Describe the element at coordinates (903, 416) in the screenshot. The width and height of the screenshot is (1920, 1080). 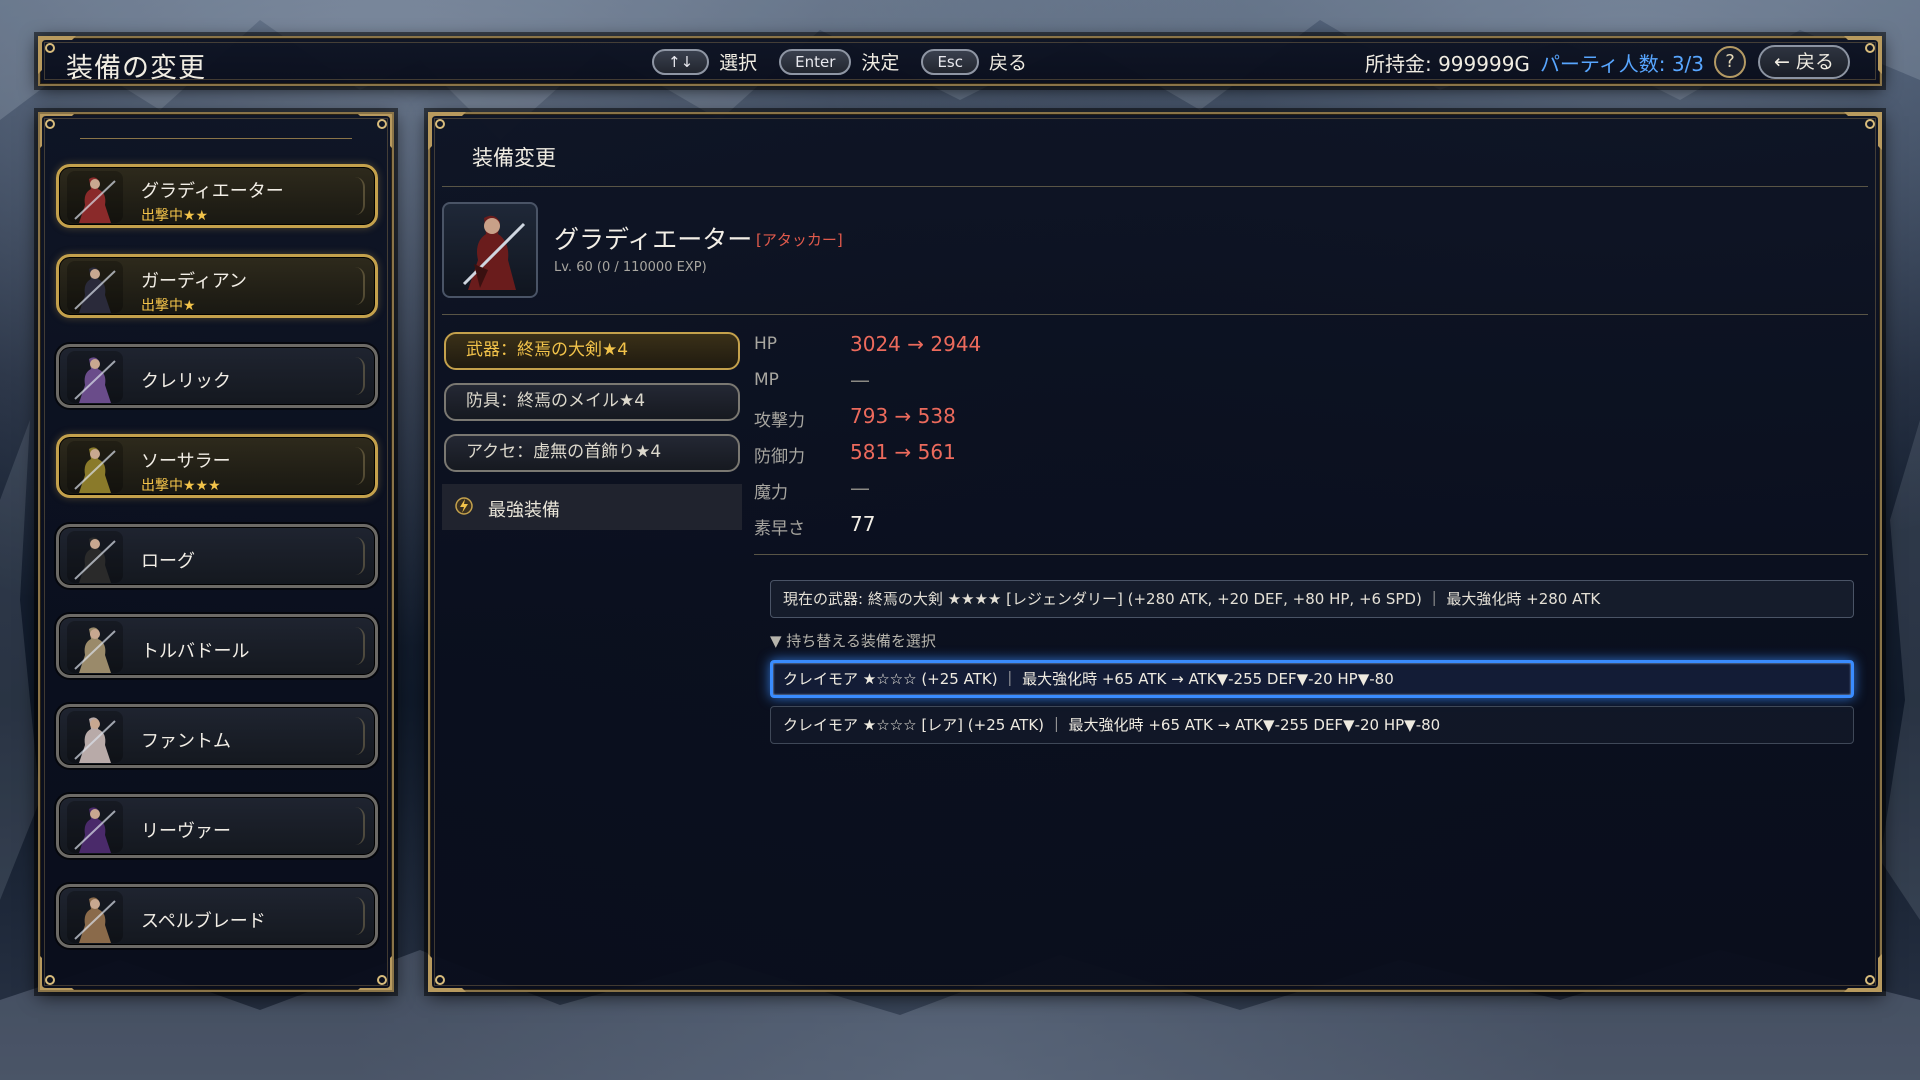
I see `stat-value: 793 → 538` at that location.